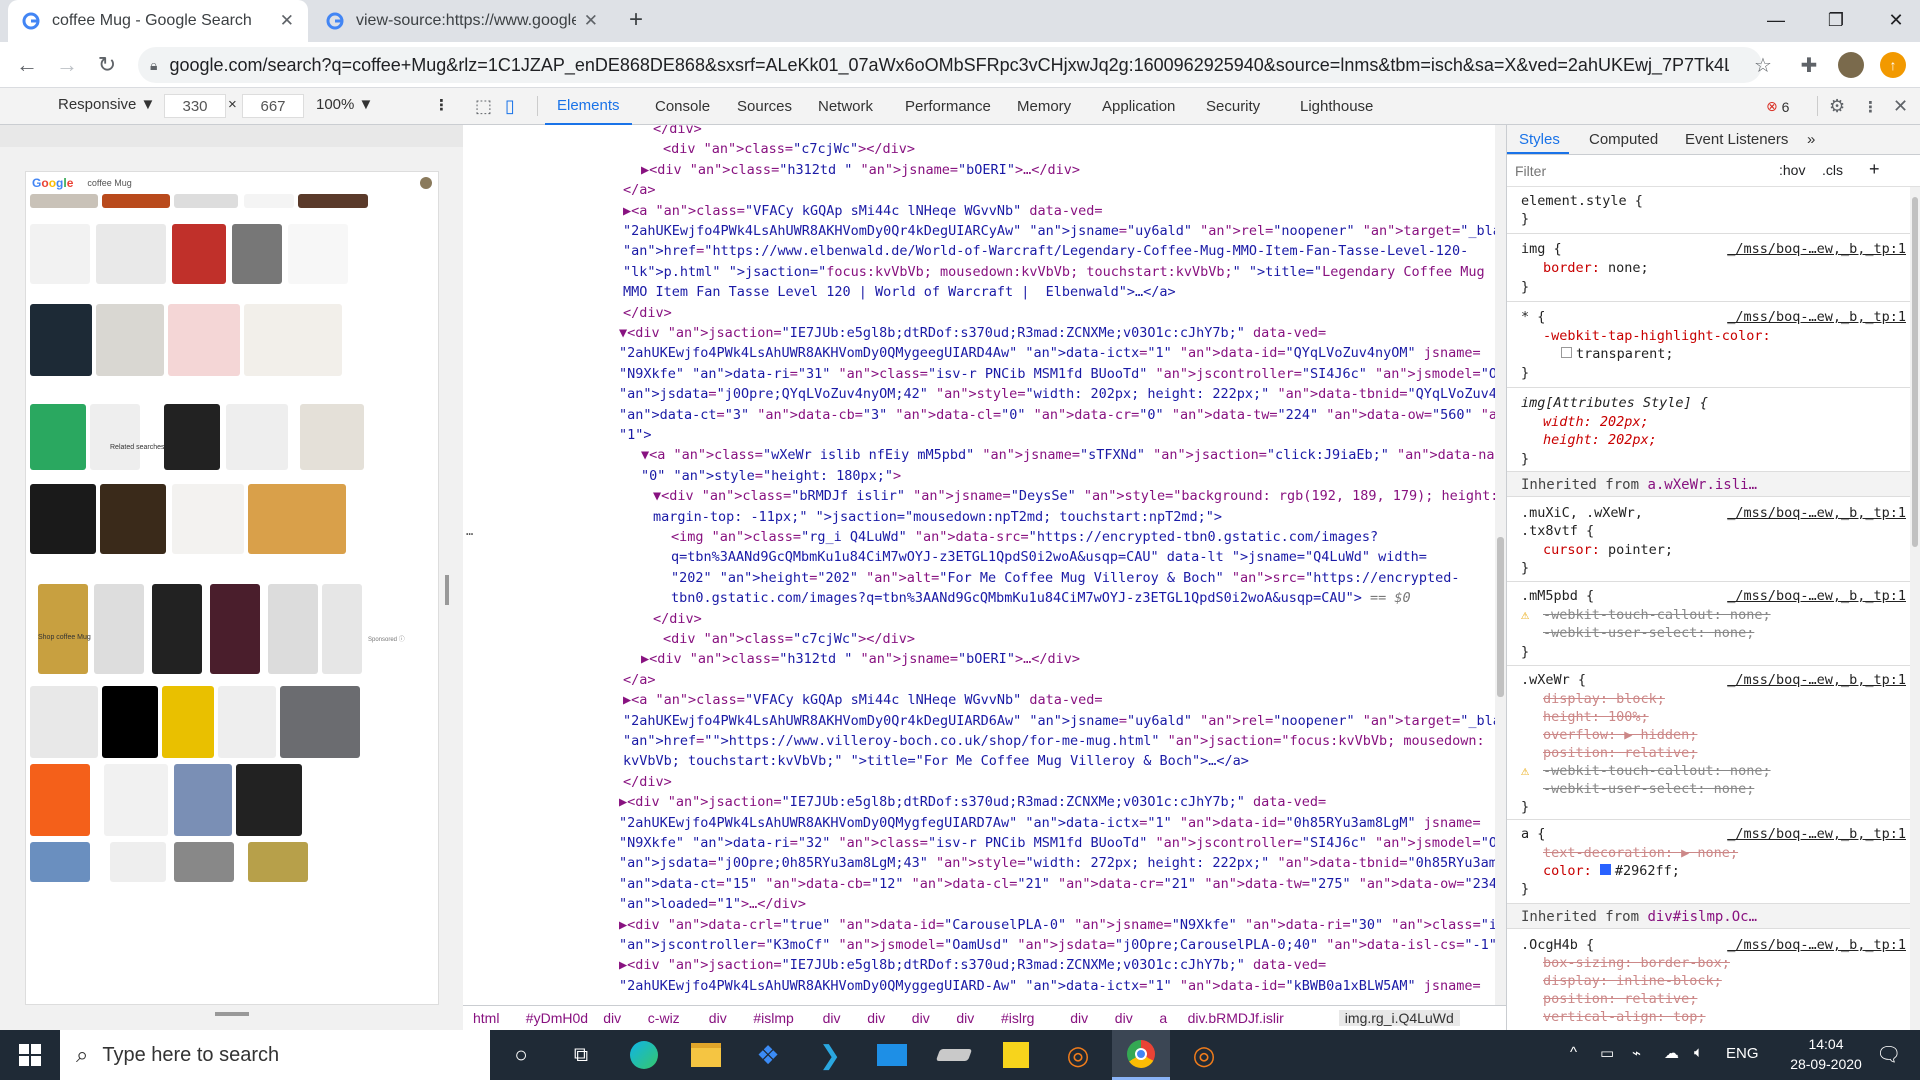 Image resolution: width=1920 pixels, height=1080 pixels. Describe the element at coordinates (1888, 1054) in the screenshot. I see `notifications-icon: 🗨︎` at that location.